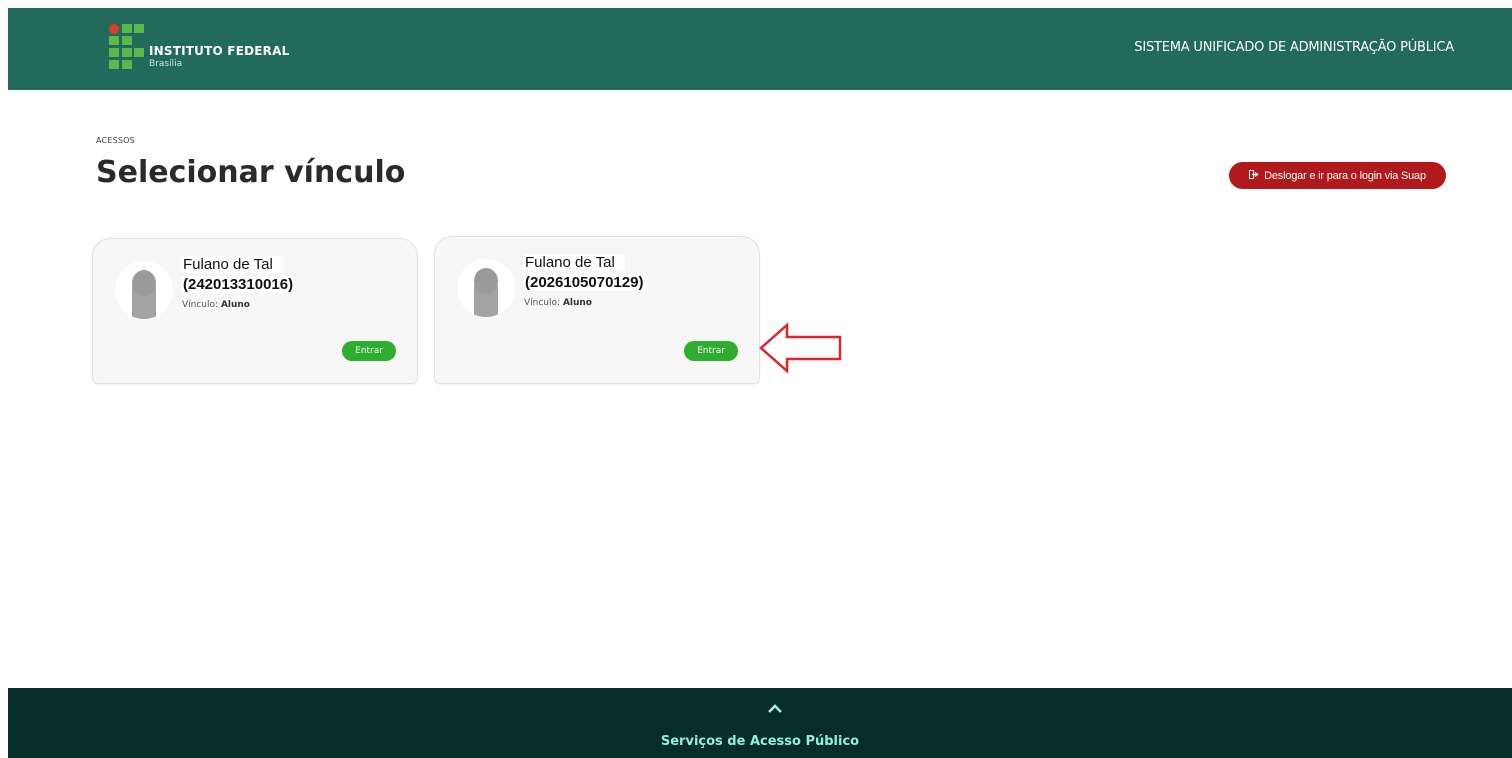 The image size is (1512, 758). I want to click on annotation-arrow-icon, so click(801, 350).